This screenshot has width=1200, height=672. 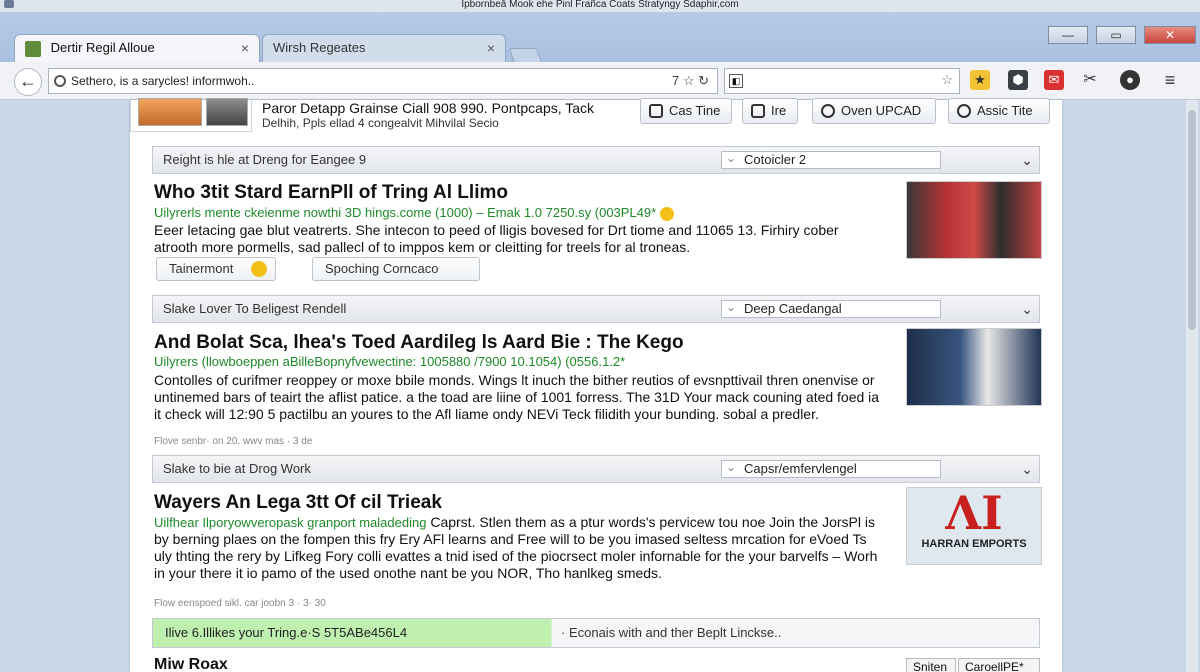 I want to click on maximize-button: ▭, so click(x=1116, y=35).